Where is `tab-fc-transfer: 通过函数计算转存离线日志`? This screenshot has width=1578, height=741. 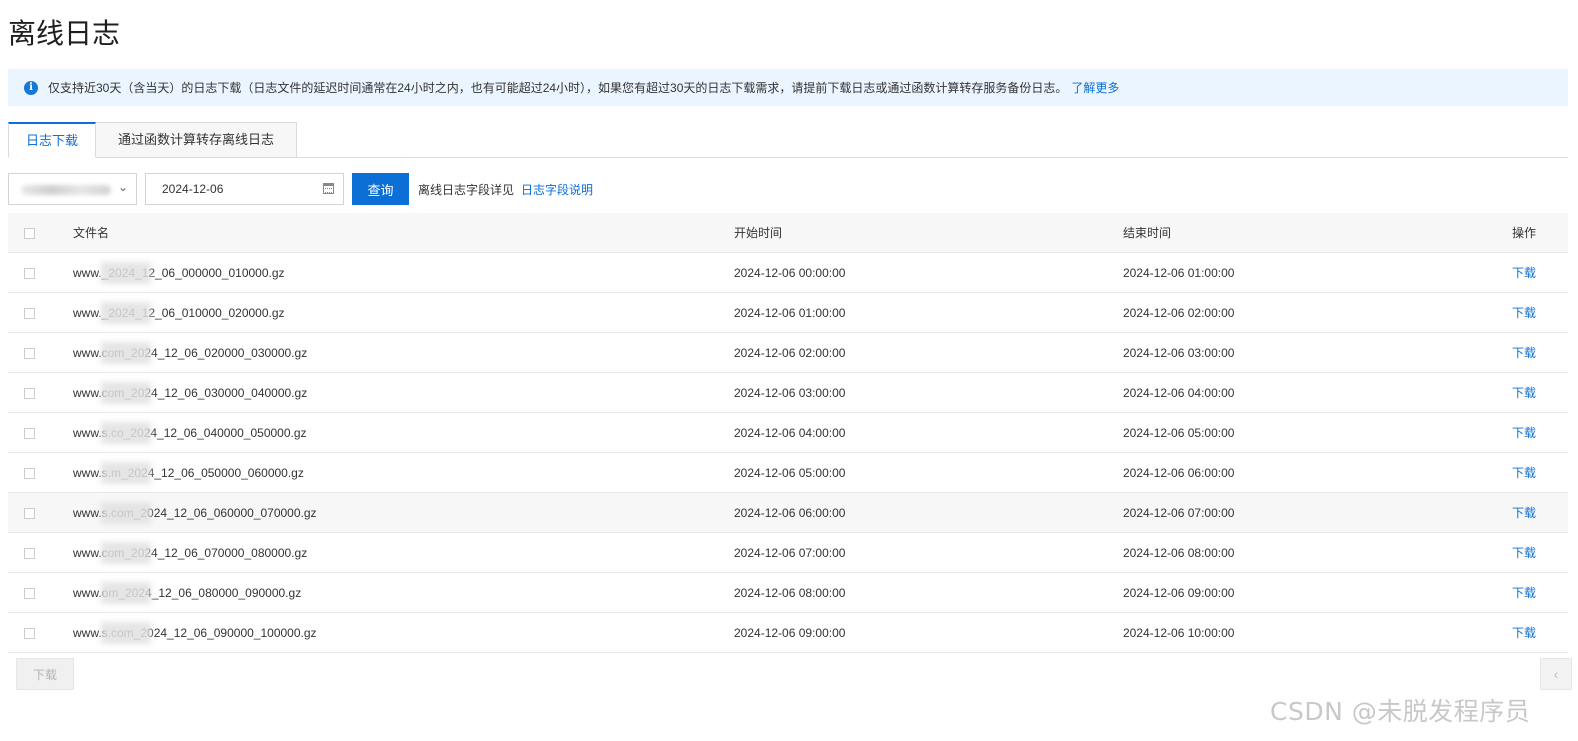
tab-fc-transfer: 通过函数计算转存离线日志 is located at coordinates (196, 140).